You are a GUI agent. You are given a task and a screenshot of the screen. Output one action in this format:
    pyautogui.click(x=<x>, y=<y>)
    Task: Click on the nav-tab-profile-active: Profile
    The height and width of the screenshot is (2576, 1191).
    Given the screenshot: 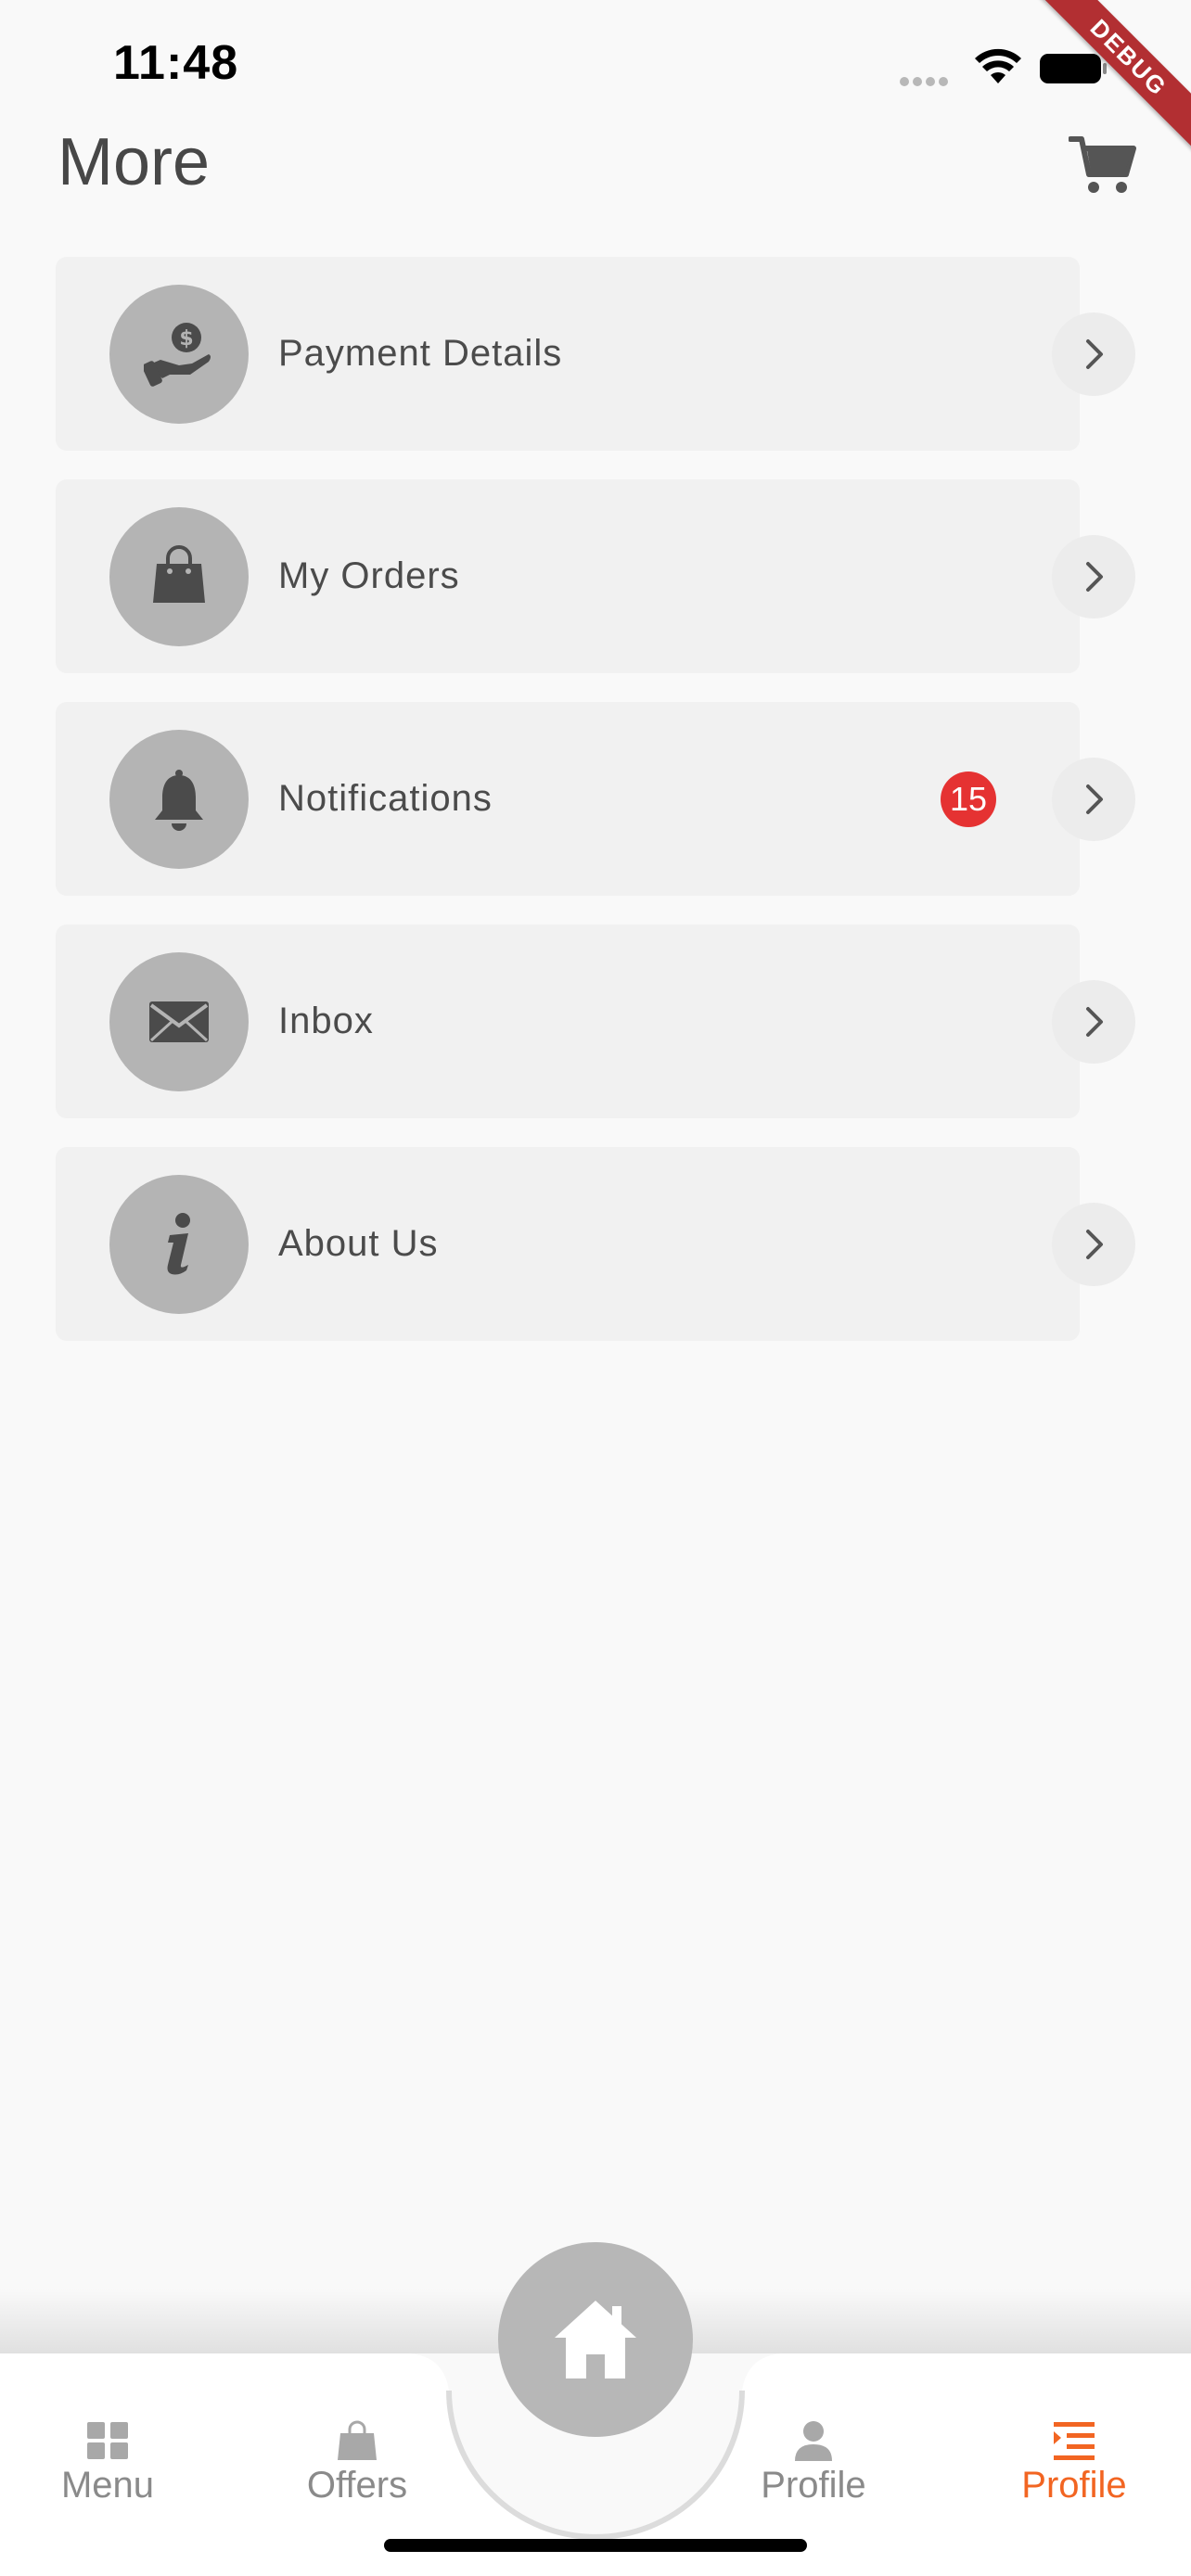 What is the action you would take?
    pyautogui.click(x=1074, y=2463)
    